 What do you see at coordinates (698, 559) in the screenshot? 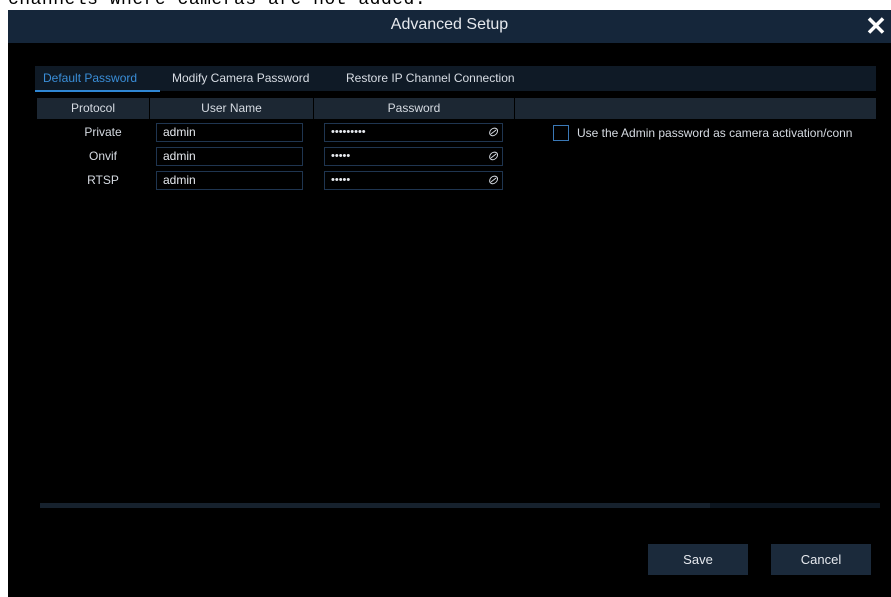
I see `save-button: Save` at bounding box center [698, 559].